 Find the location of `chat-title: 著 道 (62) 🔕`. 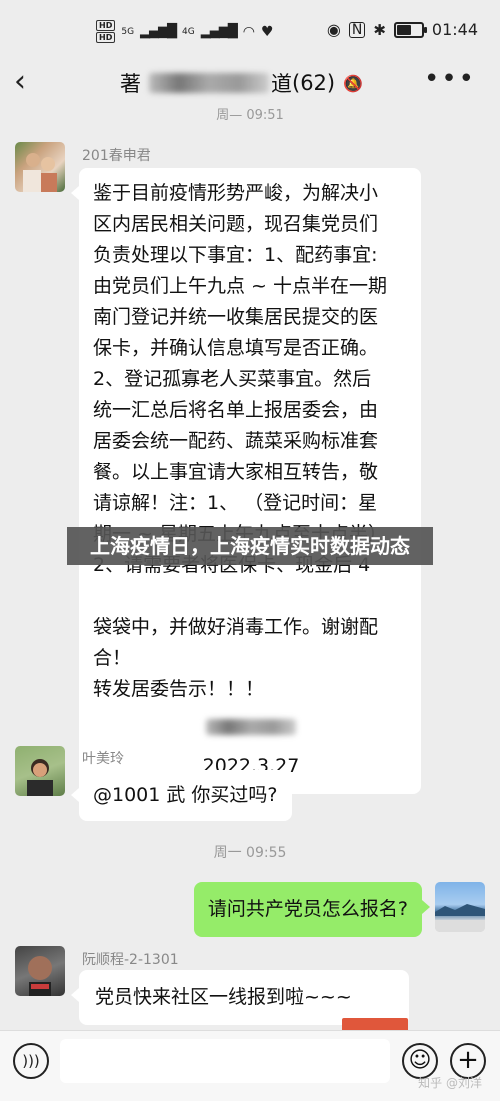

chat-title: 著 道 (62) 🔕 is located at coordinates (241, 83).